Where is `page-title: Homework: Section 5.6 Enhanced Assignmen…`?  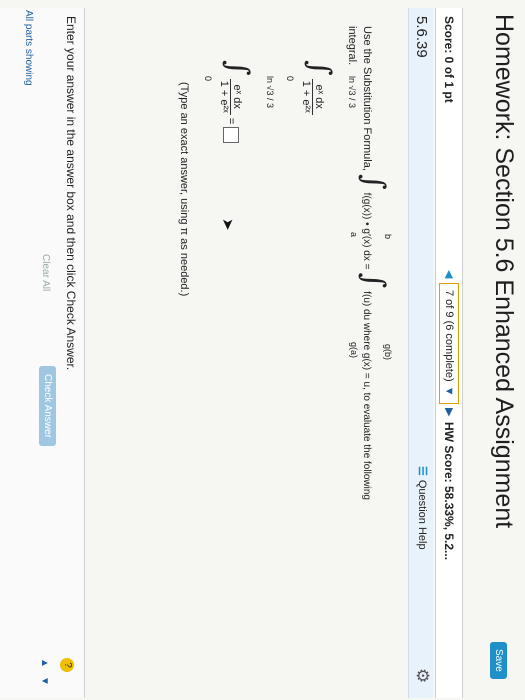 page-title: Homework: Section 5.6 Enhanced Assignmen… is located at coordinates (504, 271).